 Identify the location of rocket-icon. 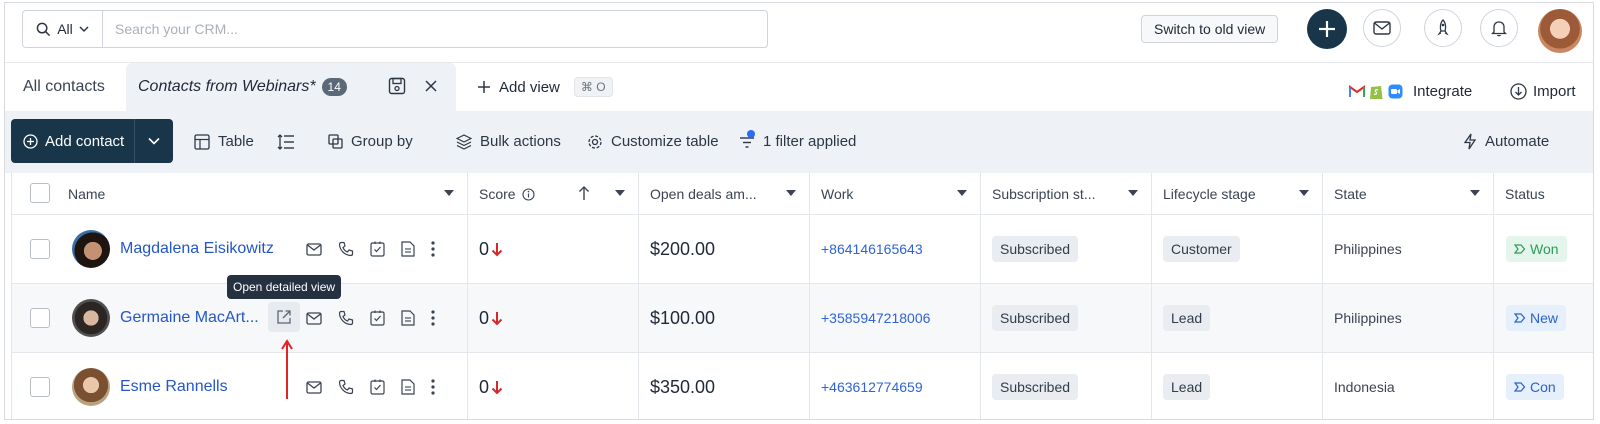
(1443, 27).